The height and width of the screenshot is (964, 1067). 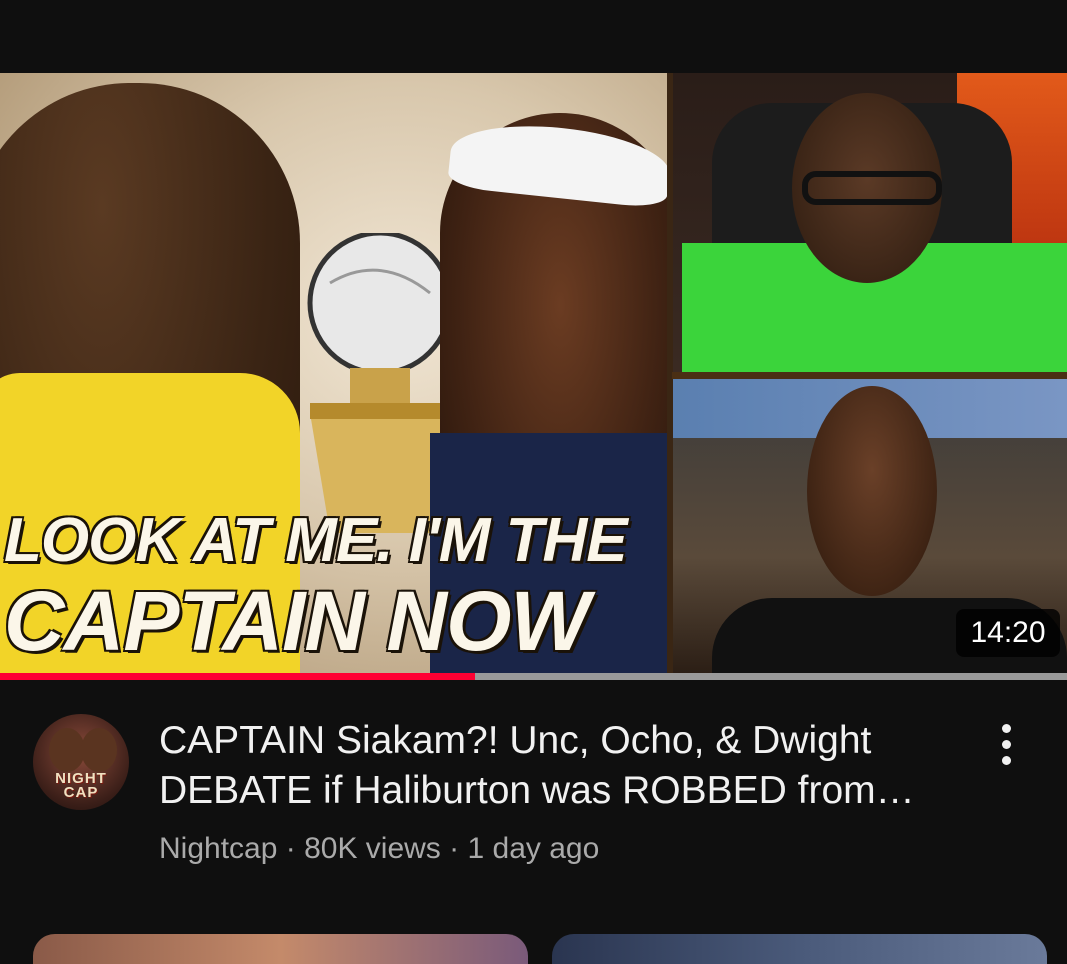 I want to click on avatar-logo: NIGHT CAP, so click(x=81, y=786).